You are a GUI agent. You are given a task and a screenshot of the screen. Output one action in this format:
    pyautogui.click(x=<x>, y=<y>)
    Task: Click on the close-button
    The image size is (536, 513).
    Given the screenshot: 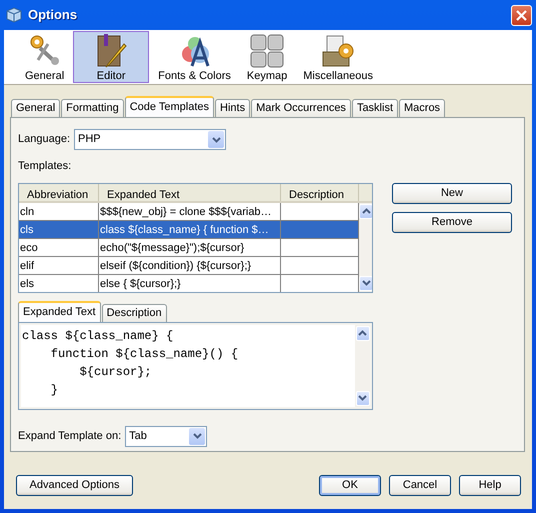 What is the action you would take?
    pyautogui.click(x=521, y=15)
    